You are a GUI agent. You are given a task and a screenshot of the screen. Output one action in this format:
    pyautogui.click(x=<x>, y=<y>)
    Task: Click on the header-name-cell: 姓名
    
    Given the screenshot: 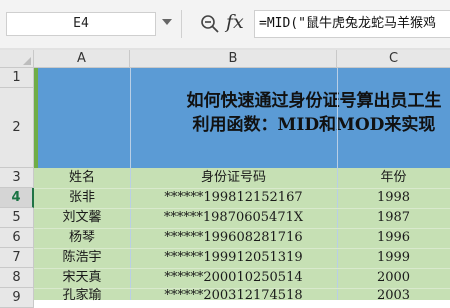 What is the action you would take?
    pyautogui.click(x=82, y=178)
    